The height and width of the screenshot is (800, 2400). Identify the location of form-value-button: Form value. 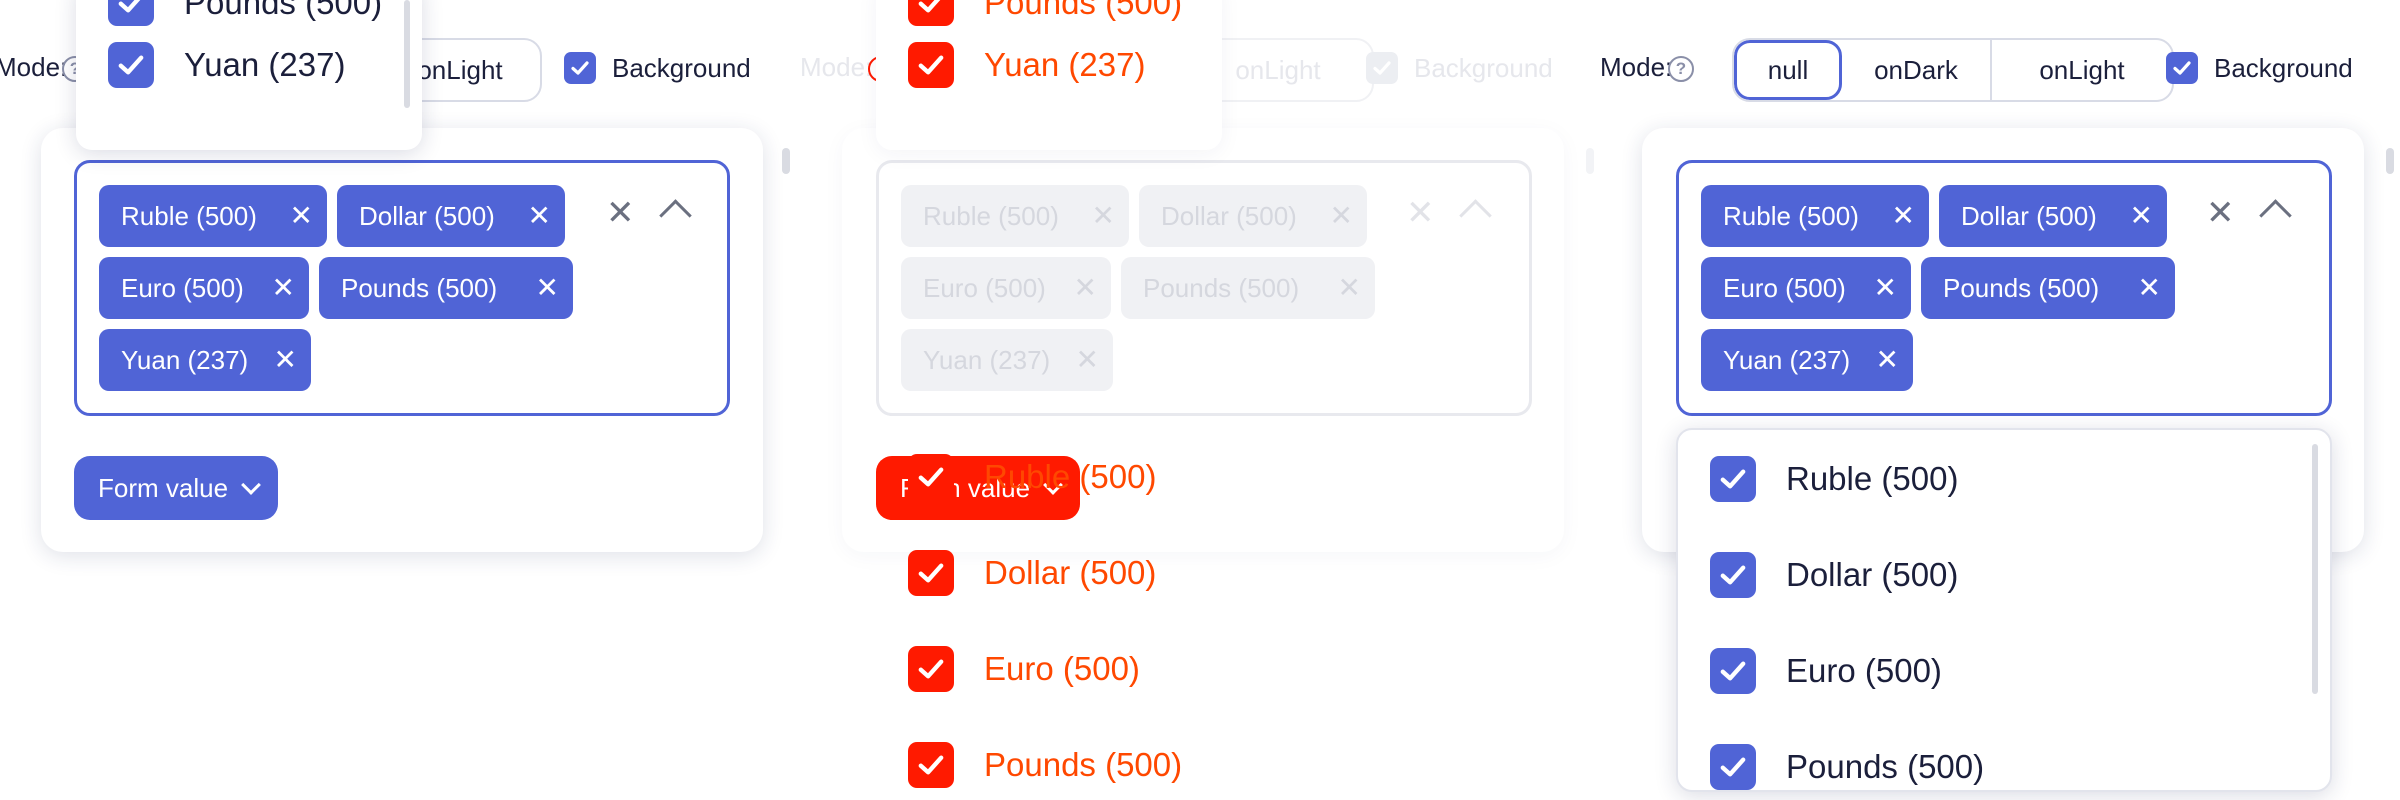
(176, 488).